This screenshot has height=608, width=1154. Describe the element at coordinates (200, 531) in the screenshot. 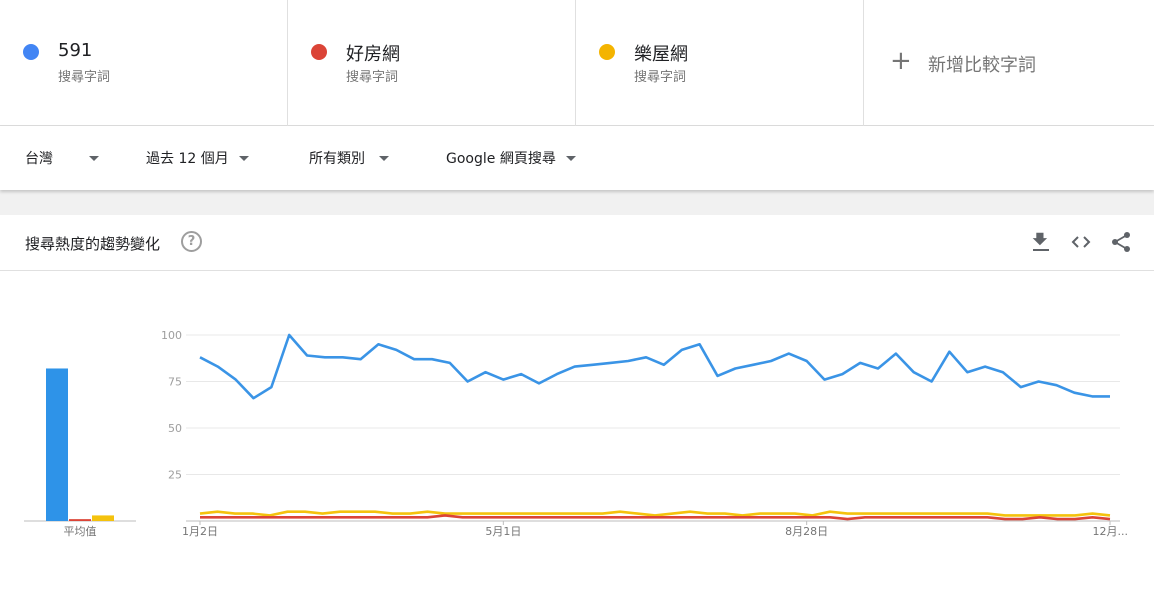

I see `x-tick-label: 1月2日` at that location.